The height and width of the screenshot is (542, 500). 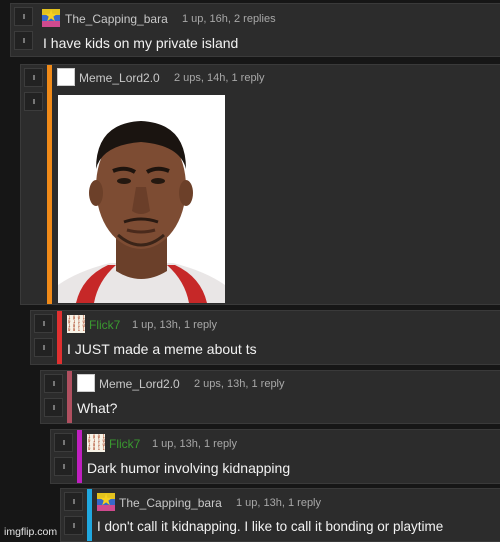 I want to click on comment-meta: 2 ups, 13h, 1 reply, so click(x=239, y=384).